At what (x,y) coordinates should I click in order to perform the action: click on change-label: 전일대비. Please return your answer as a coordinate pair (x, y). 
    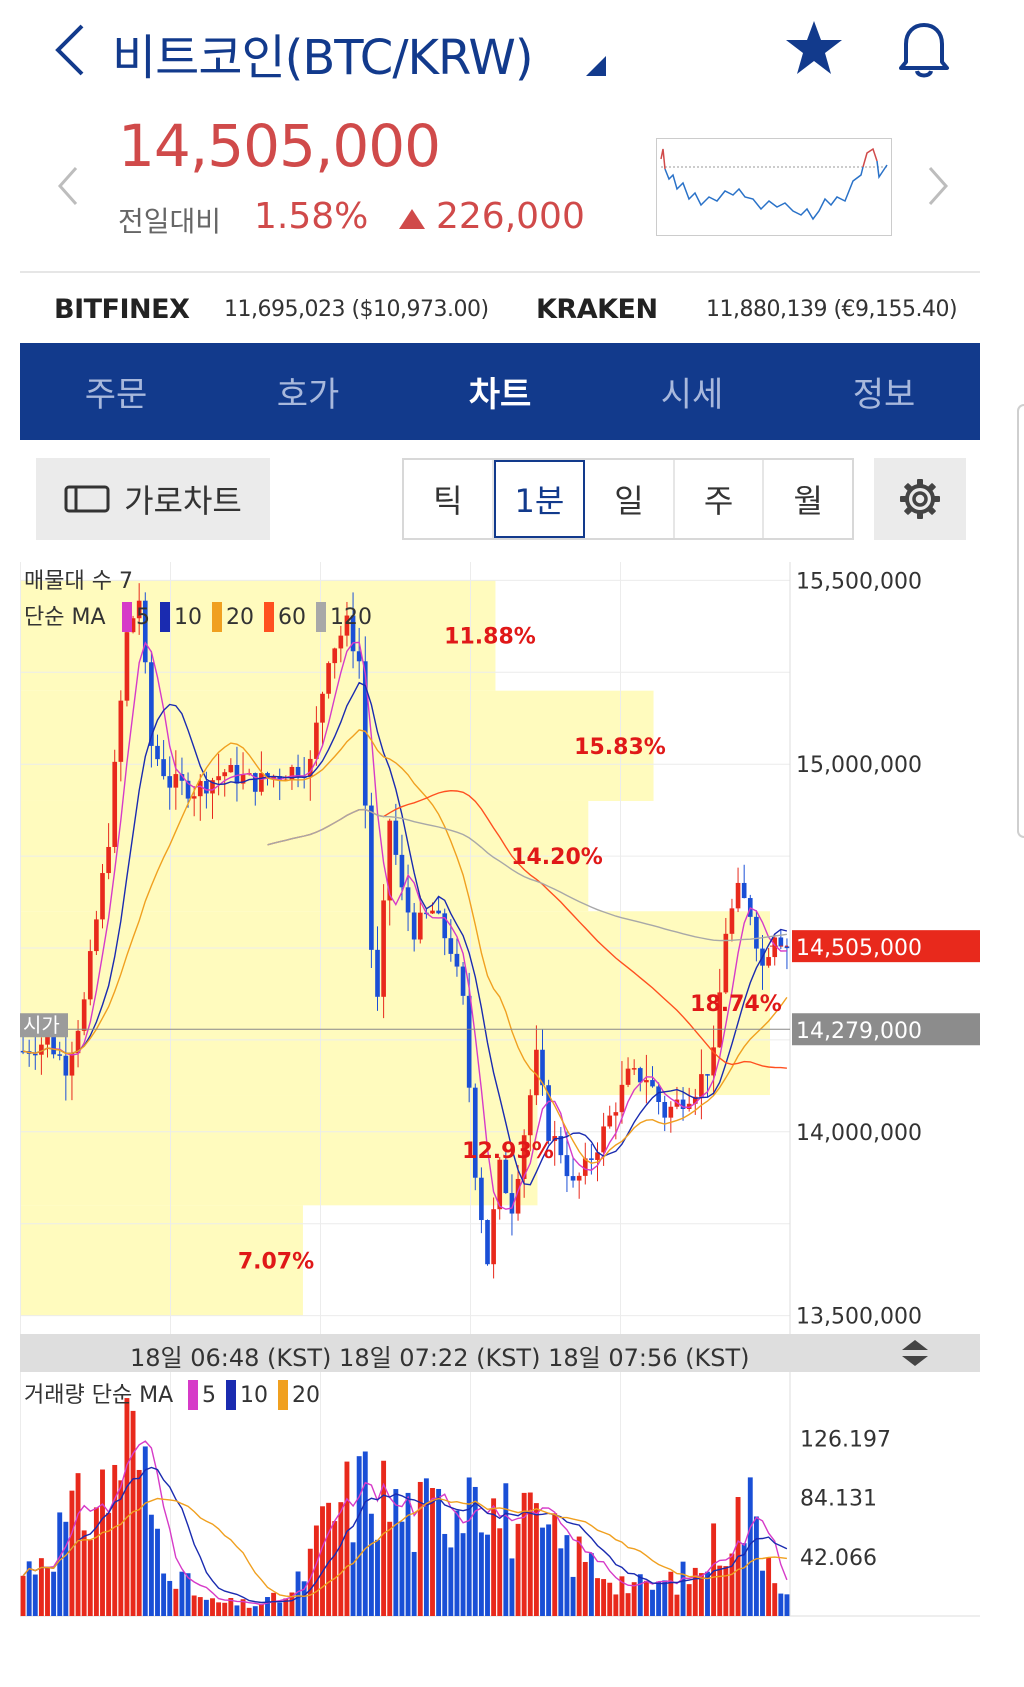
    Looking at the image, I should click on (170, 221).